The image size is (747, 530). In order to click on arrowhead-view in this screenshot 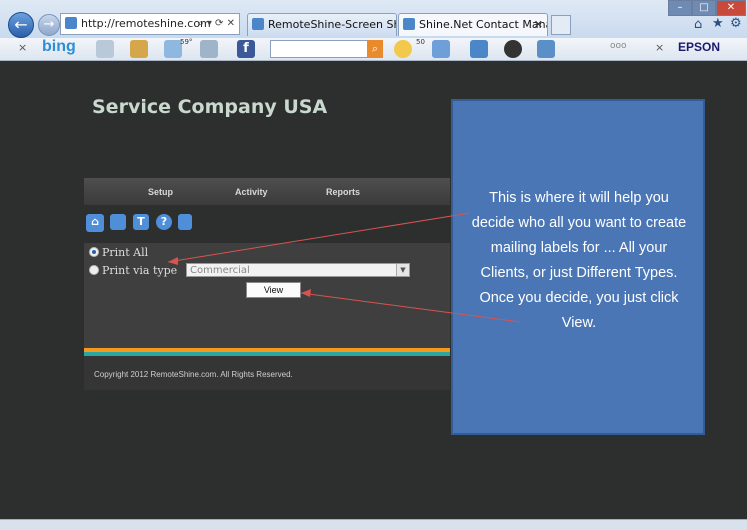, I will do `click(306, 293)`.